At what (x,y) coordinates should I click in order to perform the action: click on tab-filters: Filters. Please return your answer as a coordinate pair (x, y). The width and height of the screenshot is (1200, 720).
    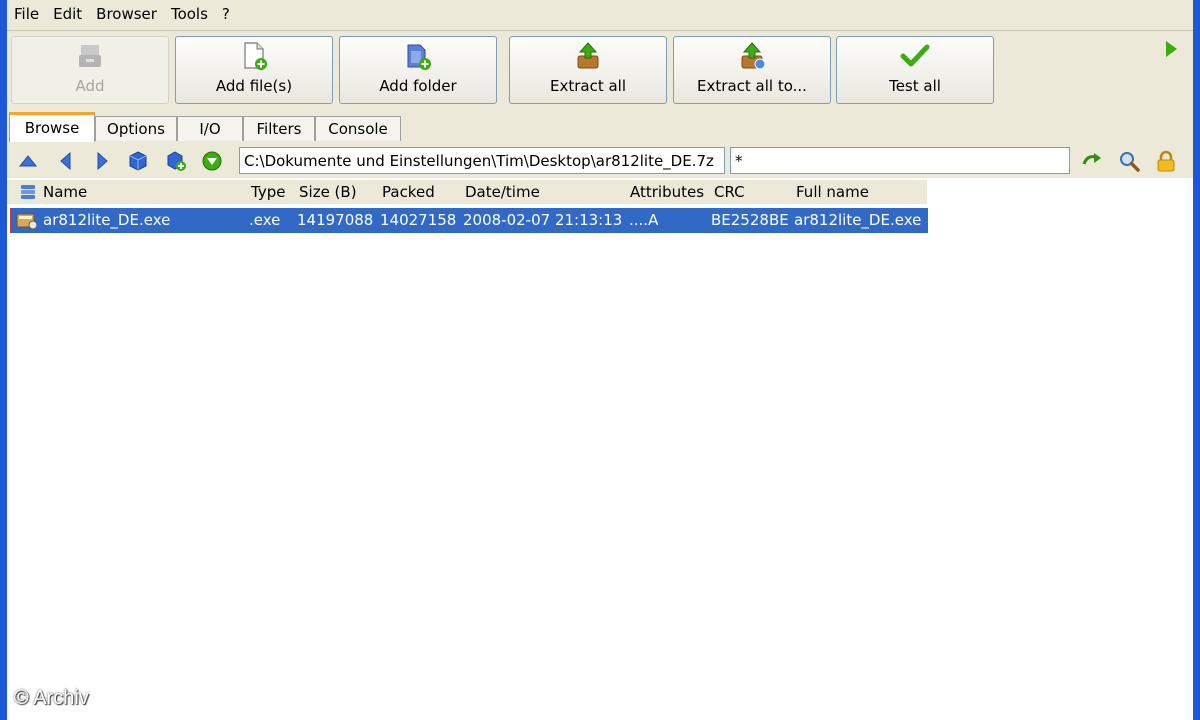
    Looking at the image, I should click on (279, 128).